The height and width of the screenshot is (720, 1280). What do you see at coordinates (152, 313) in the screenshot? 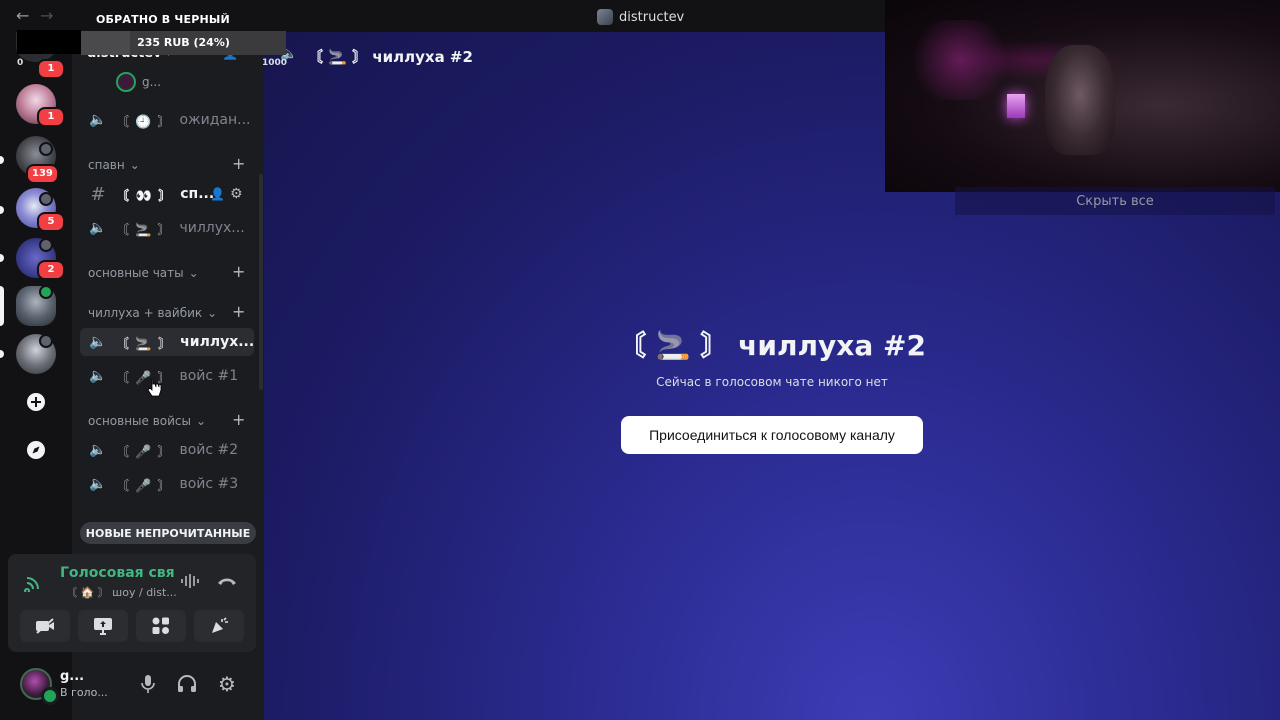
I see `category-chill: чиллуха + вайбик ⌄` at bounding box center [152, 313].